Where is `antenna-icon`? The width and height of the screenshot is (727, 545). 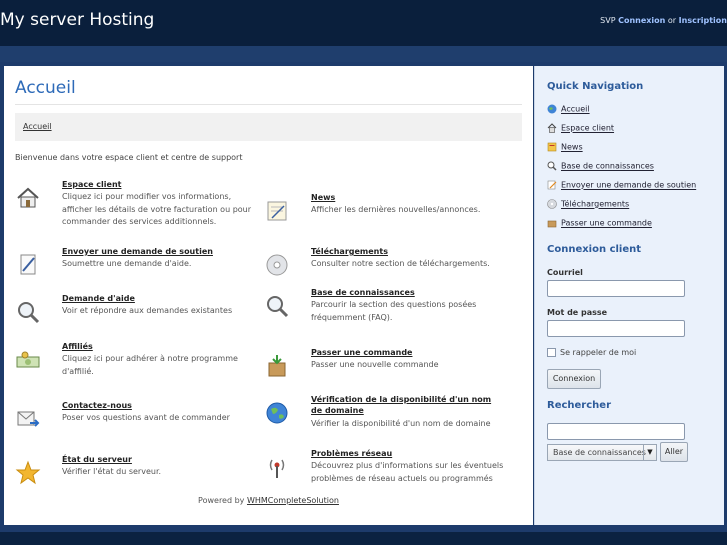
antenna-icon is located at coordinates (277, 468).